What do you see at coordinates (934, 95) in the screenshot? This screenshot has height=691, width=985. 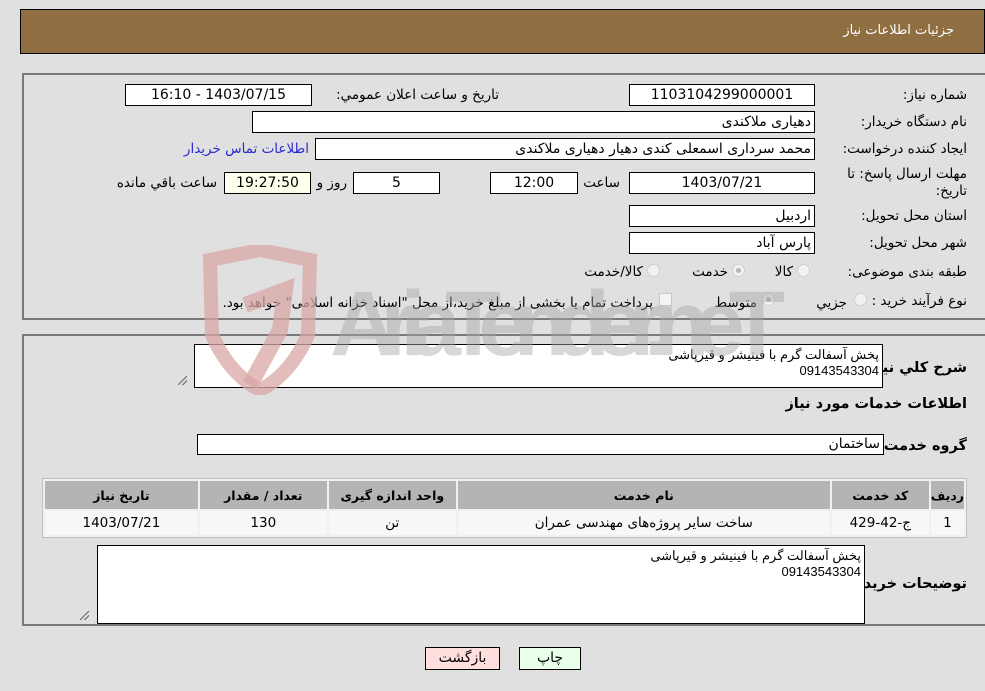 I see `need-number-label: شماره نیاز:` at bounding box center [934, 95].